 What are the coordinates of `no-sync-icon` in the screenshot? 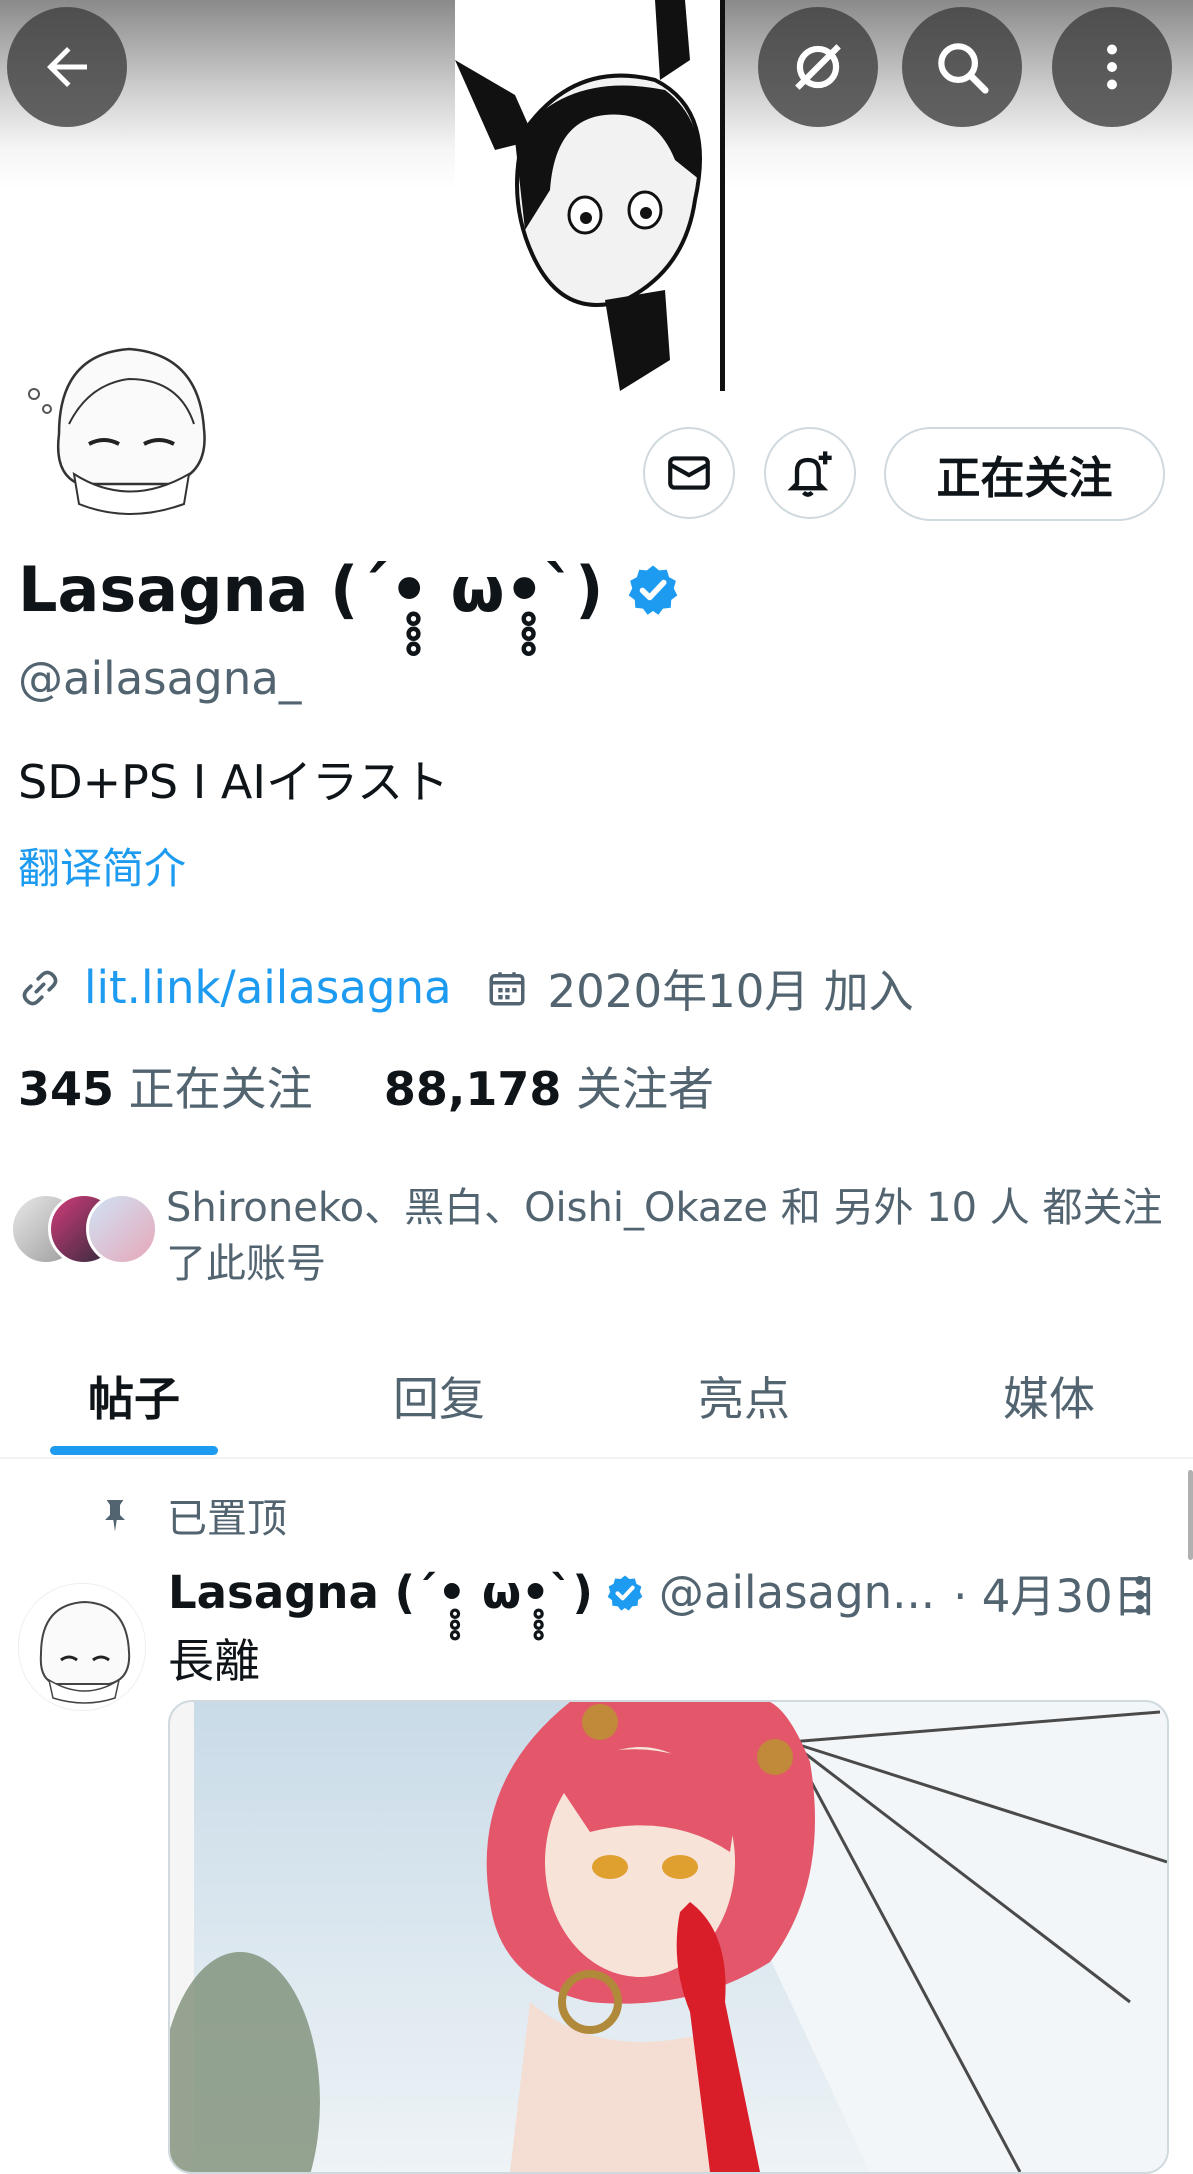 It's located at (818, 67).